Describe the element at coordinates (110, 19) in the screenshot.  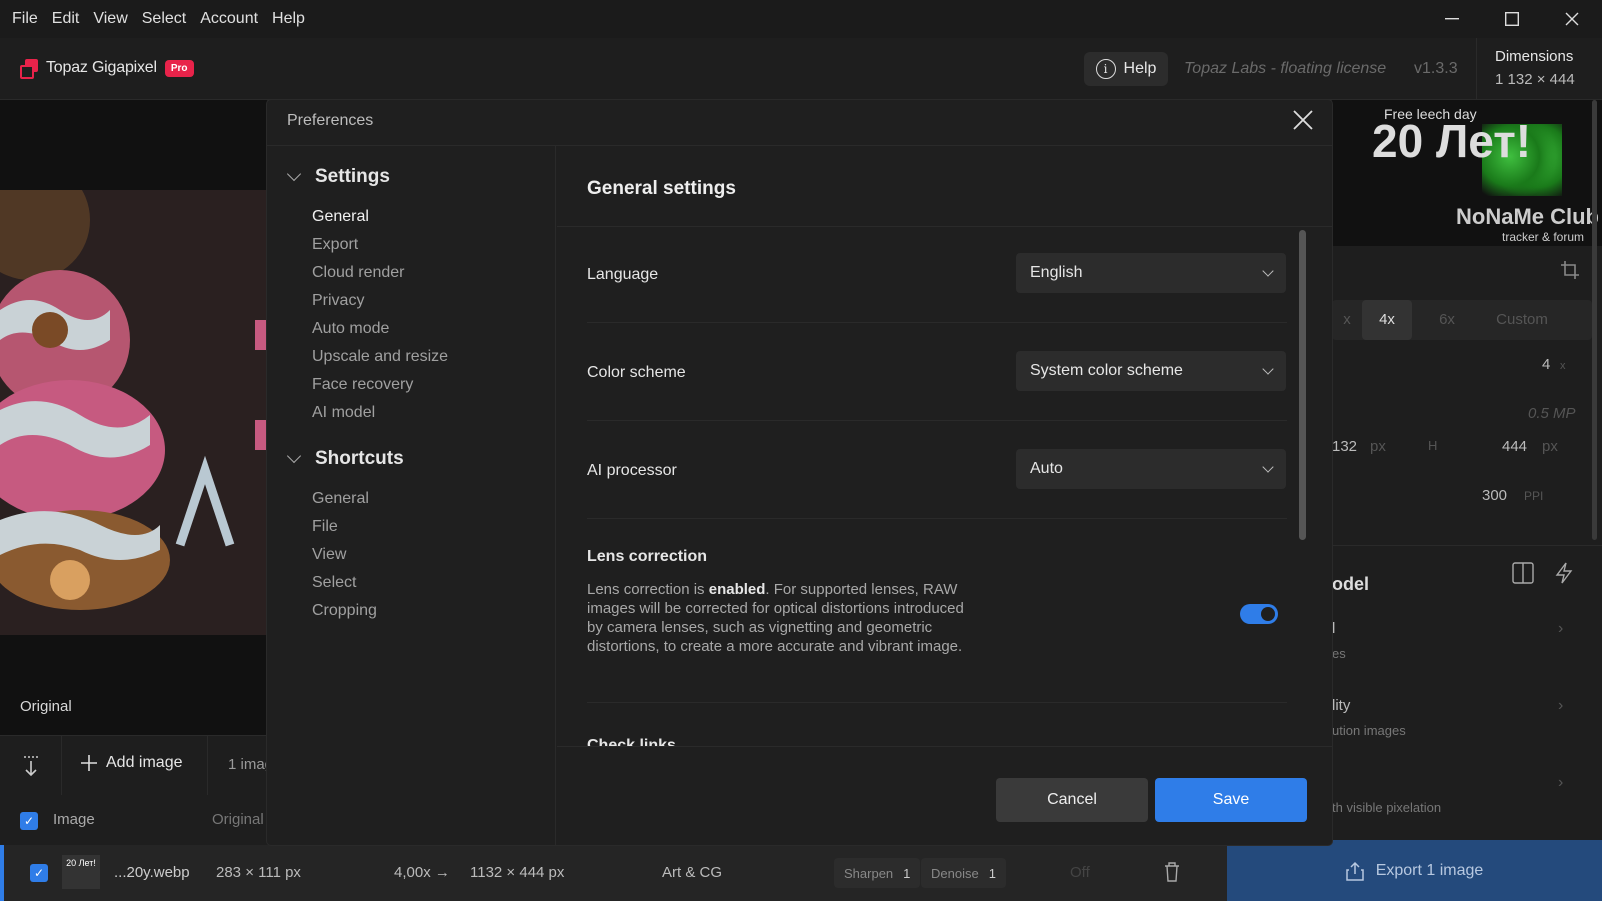
I see `menu-view: View` at that location.